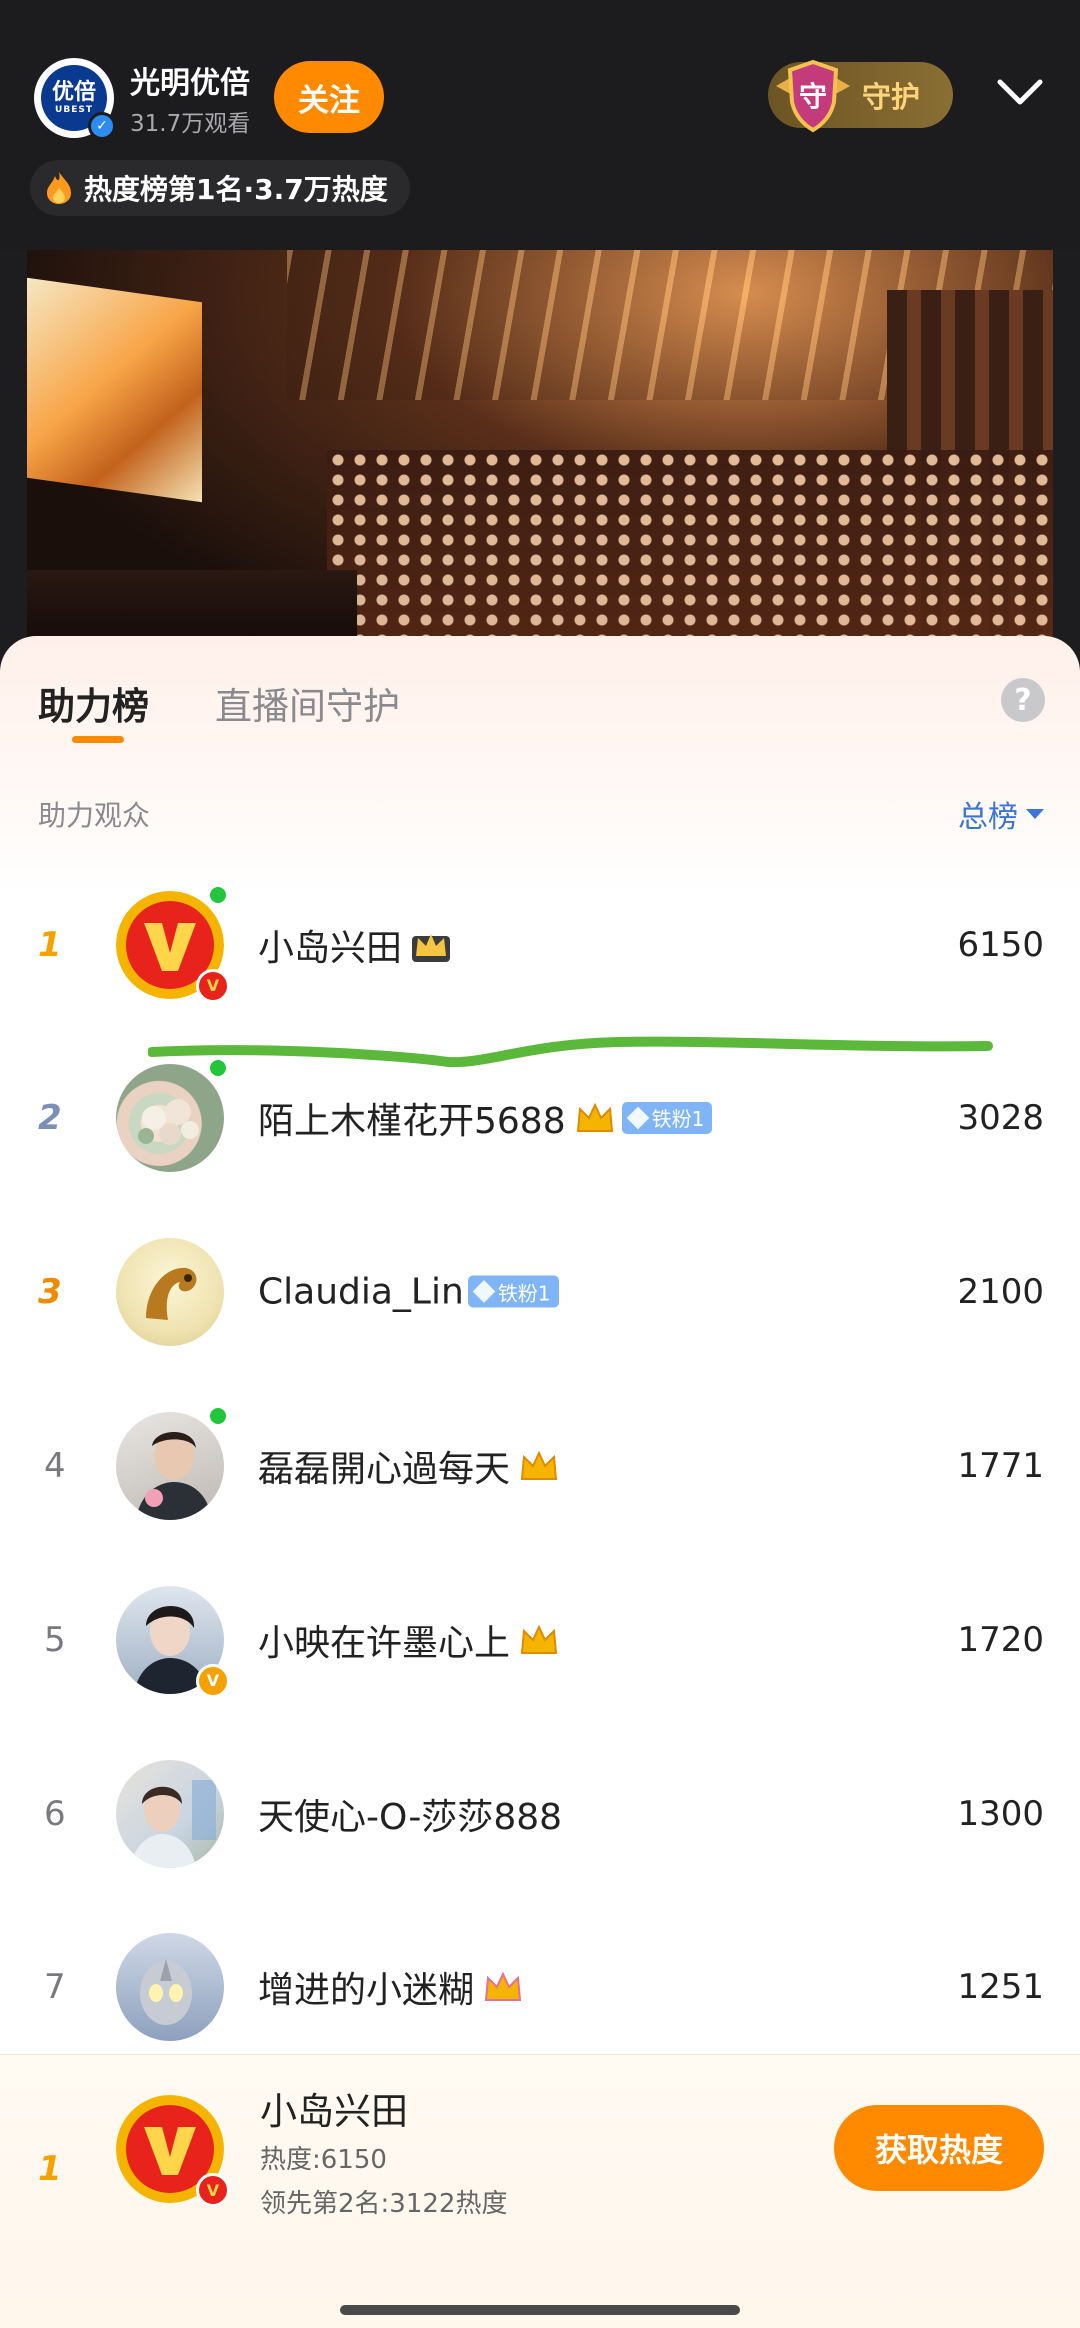  Describe the element at coordinates (1000, 1117) in the screenshot. I see `heat-score: 3028` at that location.